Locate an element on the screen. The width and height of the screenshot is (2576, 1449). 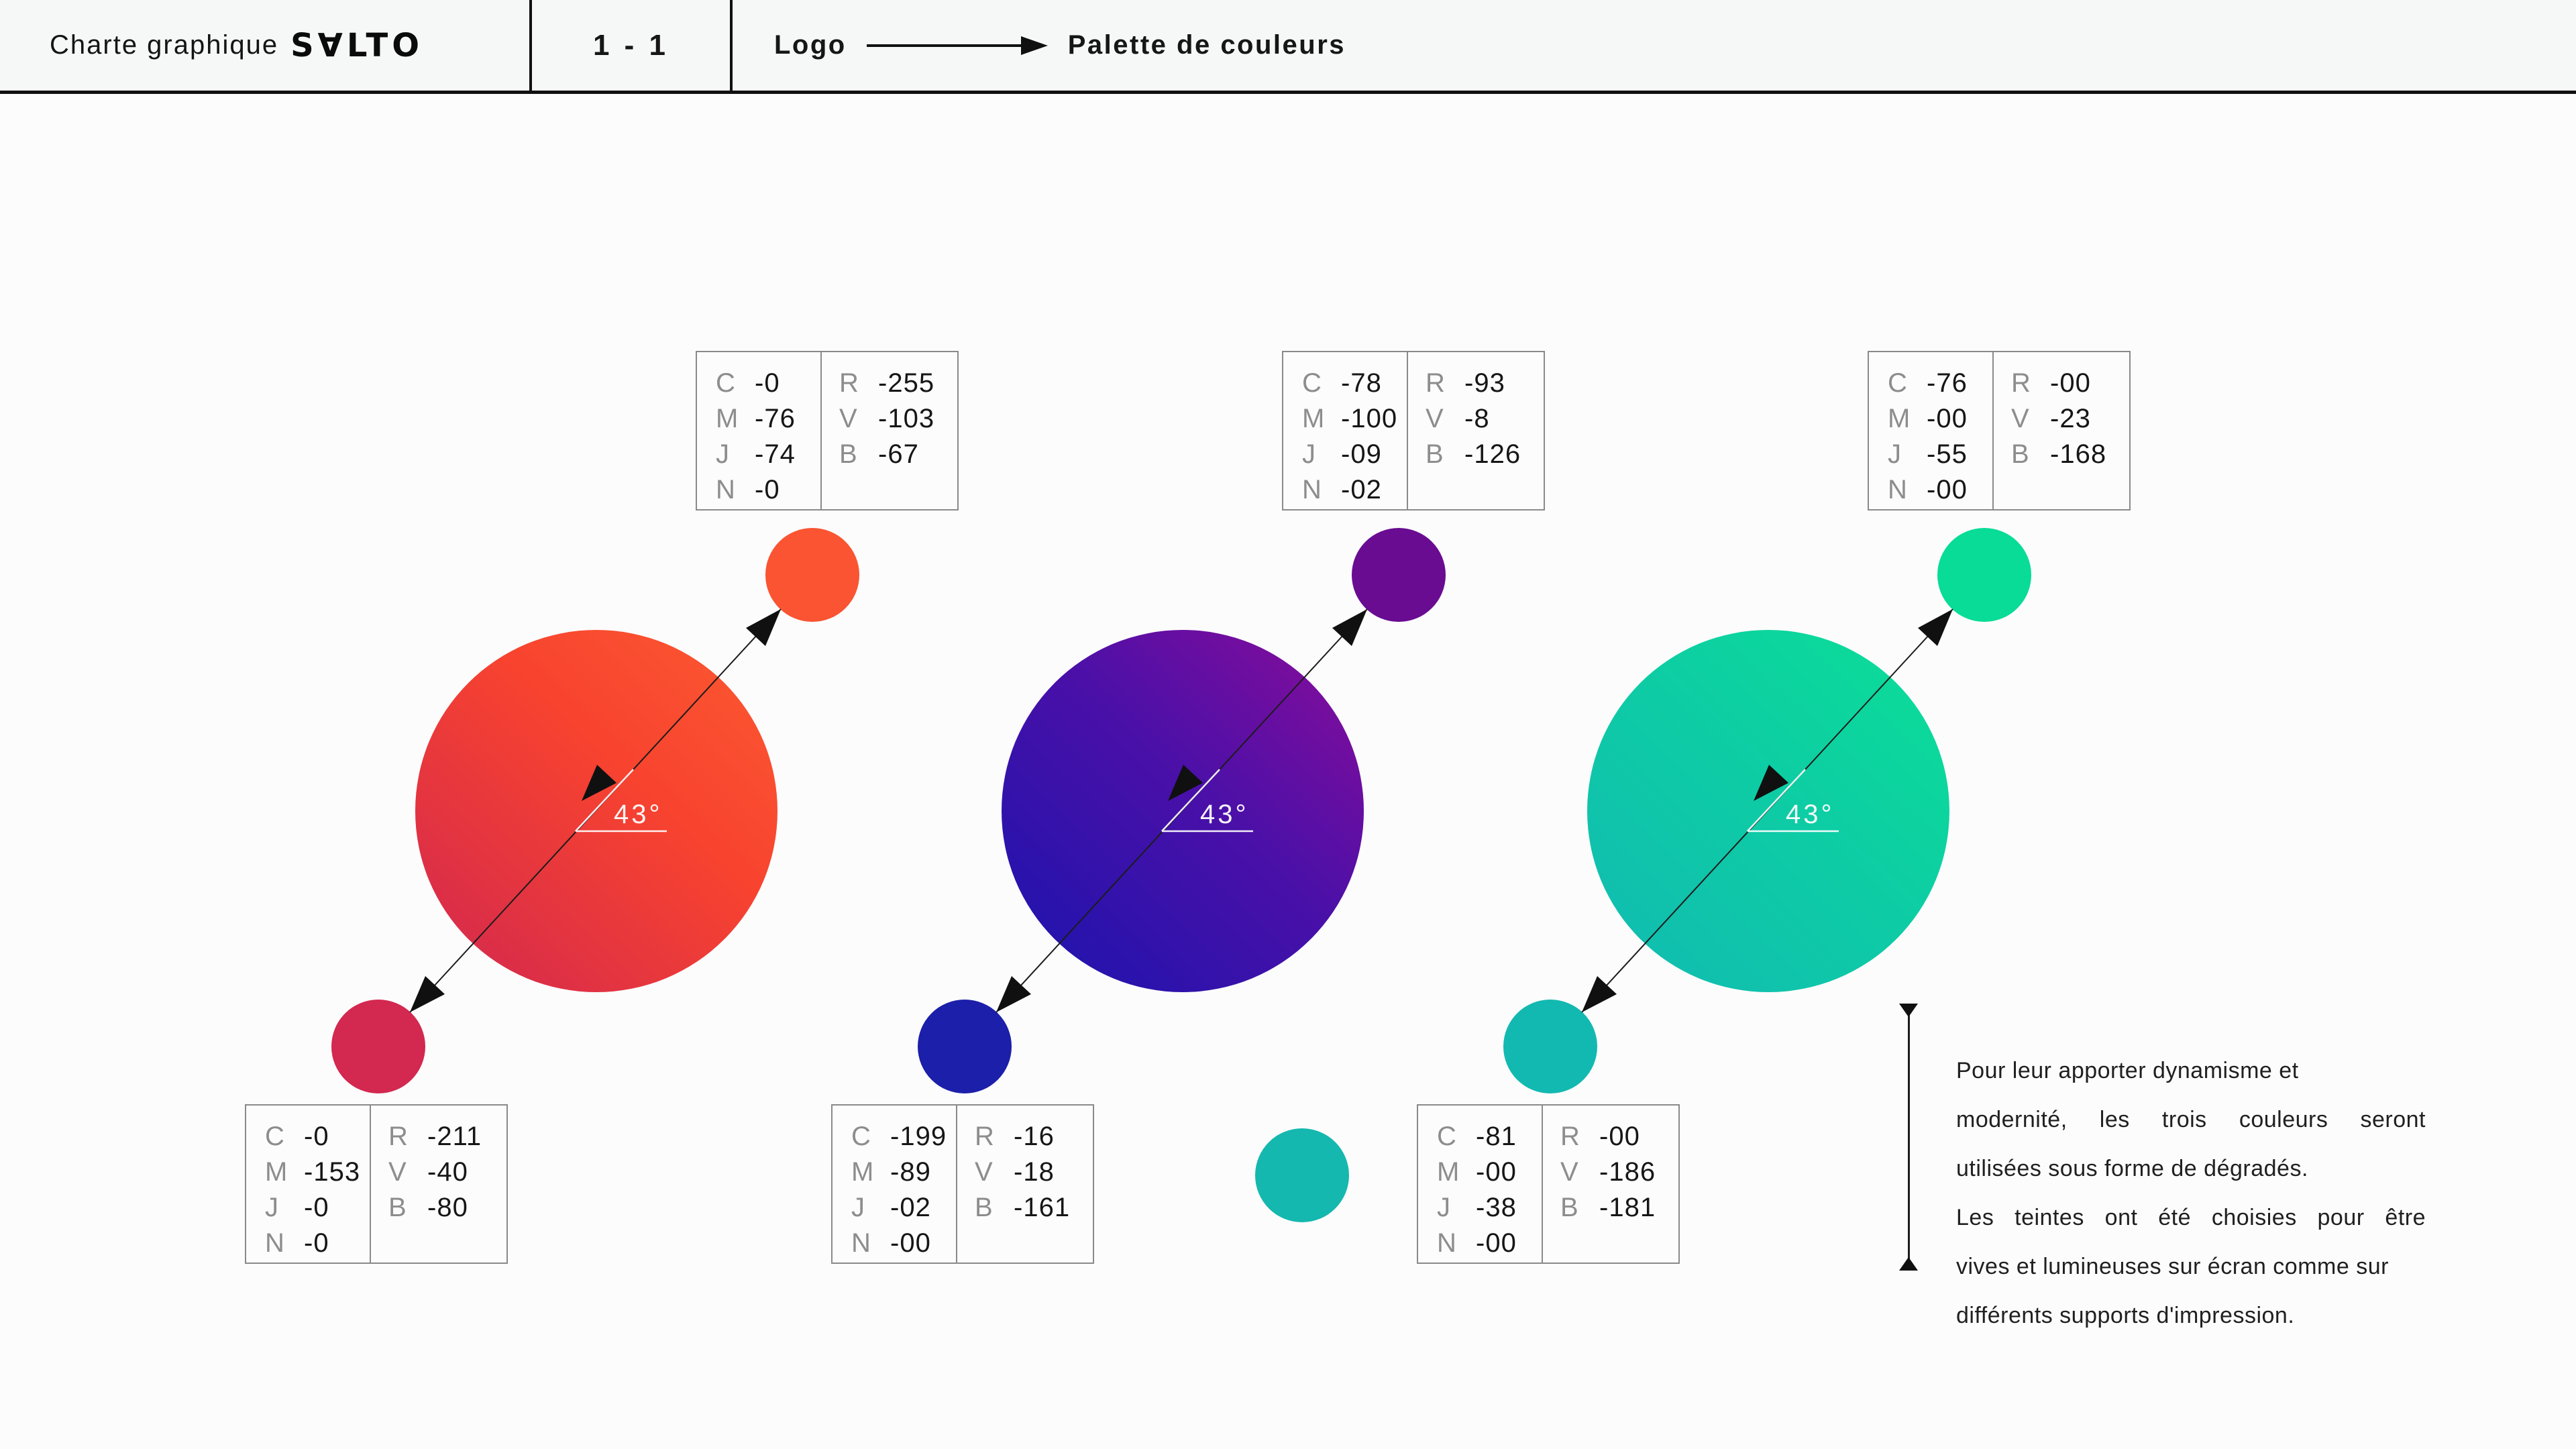
color-values-box-bottom: C -0 M -153 J -0 N -0 R -211 V -40 B -80 is located at coordinates (376, 1184).